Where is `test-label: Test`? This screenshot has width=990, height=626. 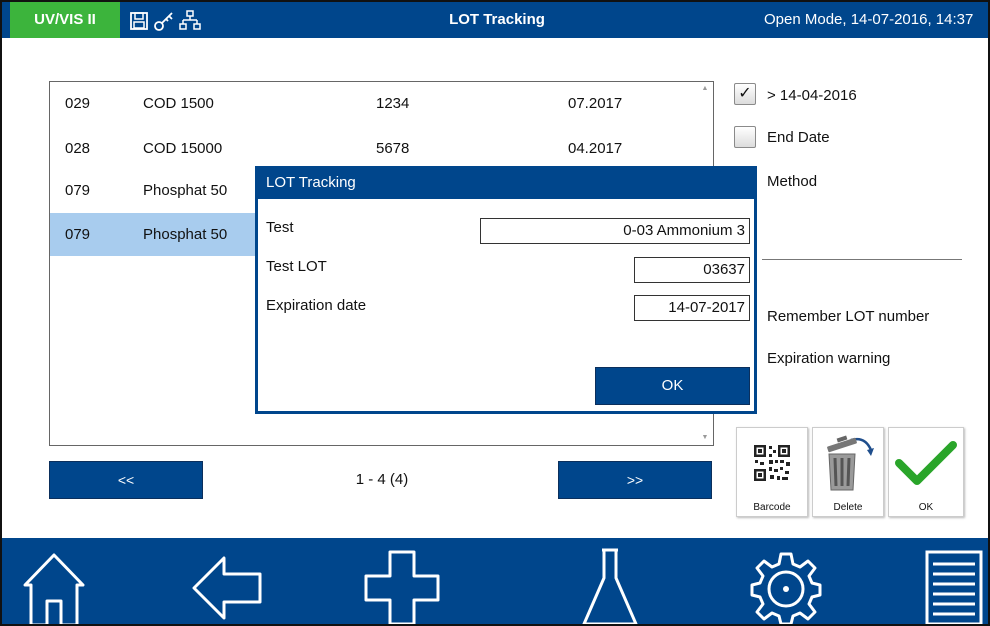
test-label: Test is located at coordinates (280, 227).